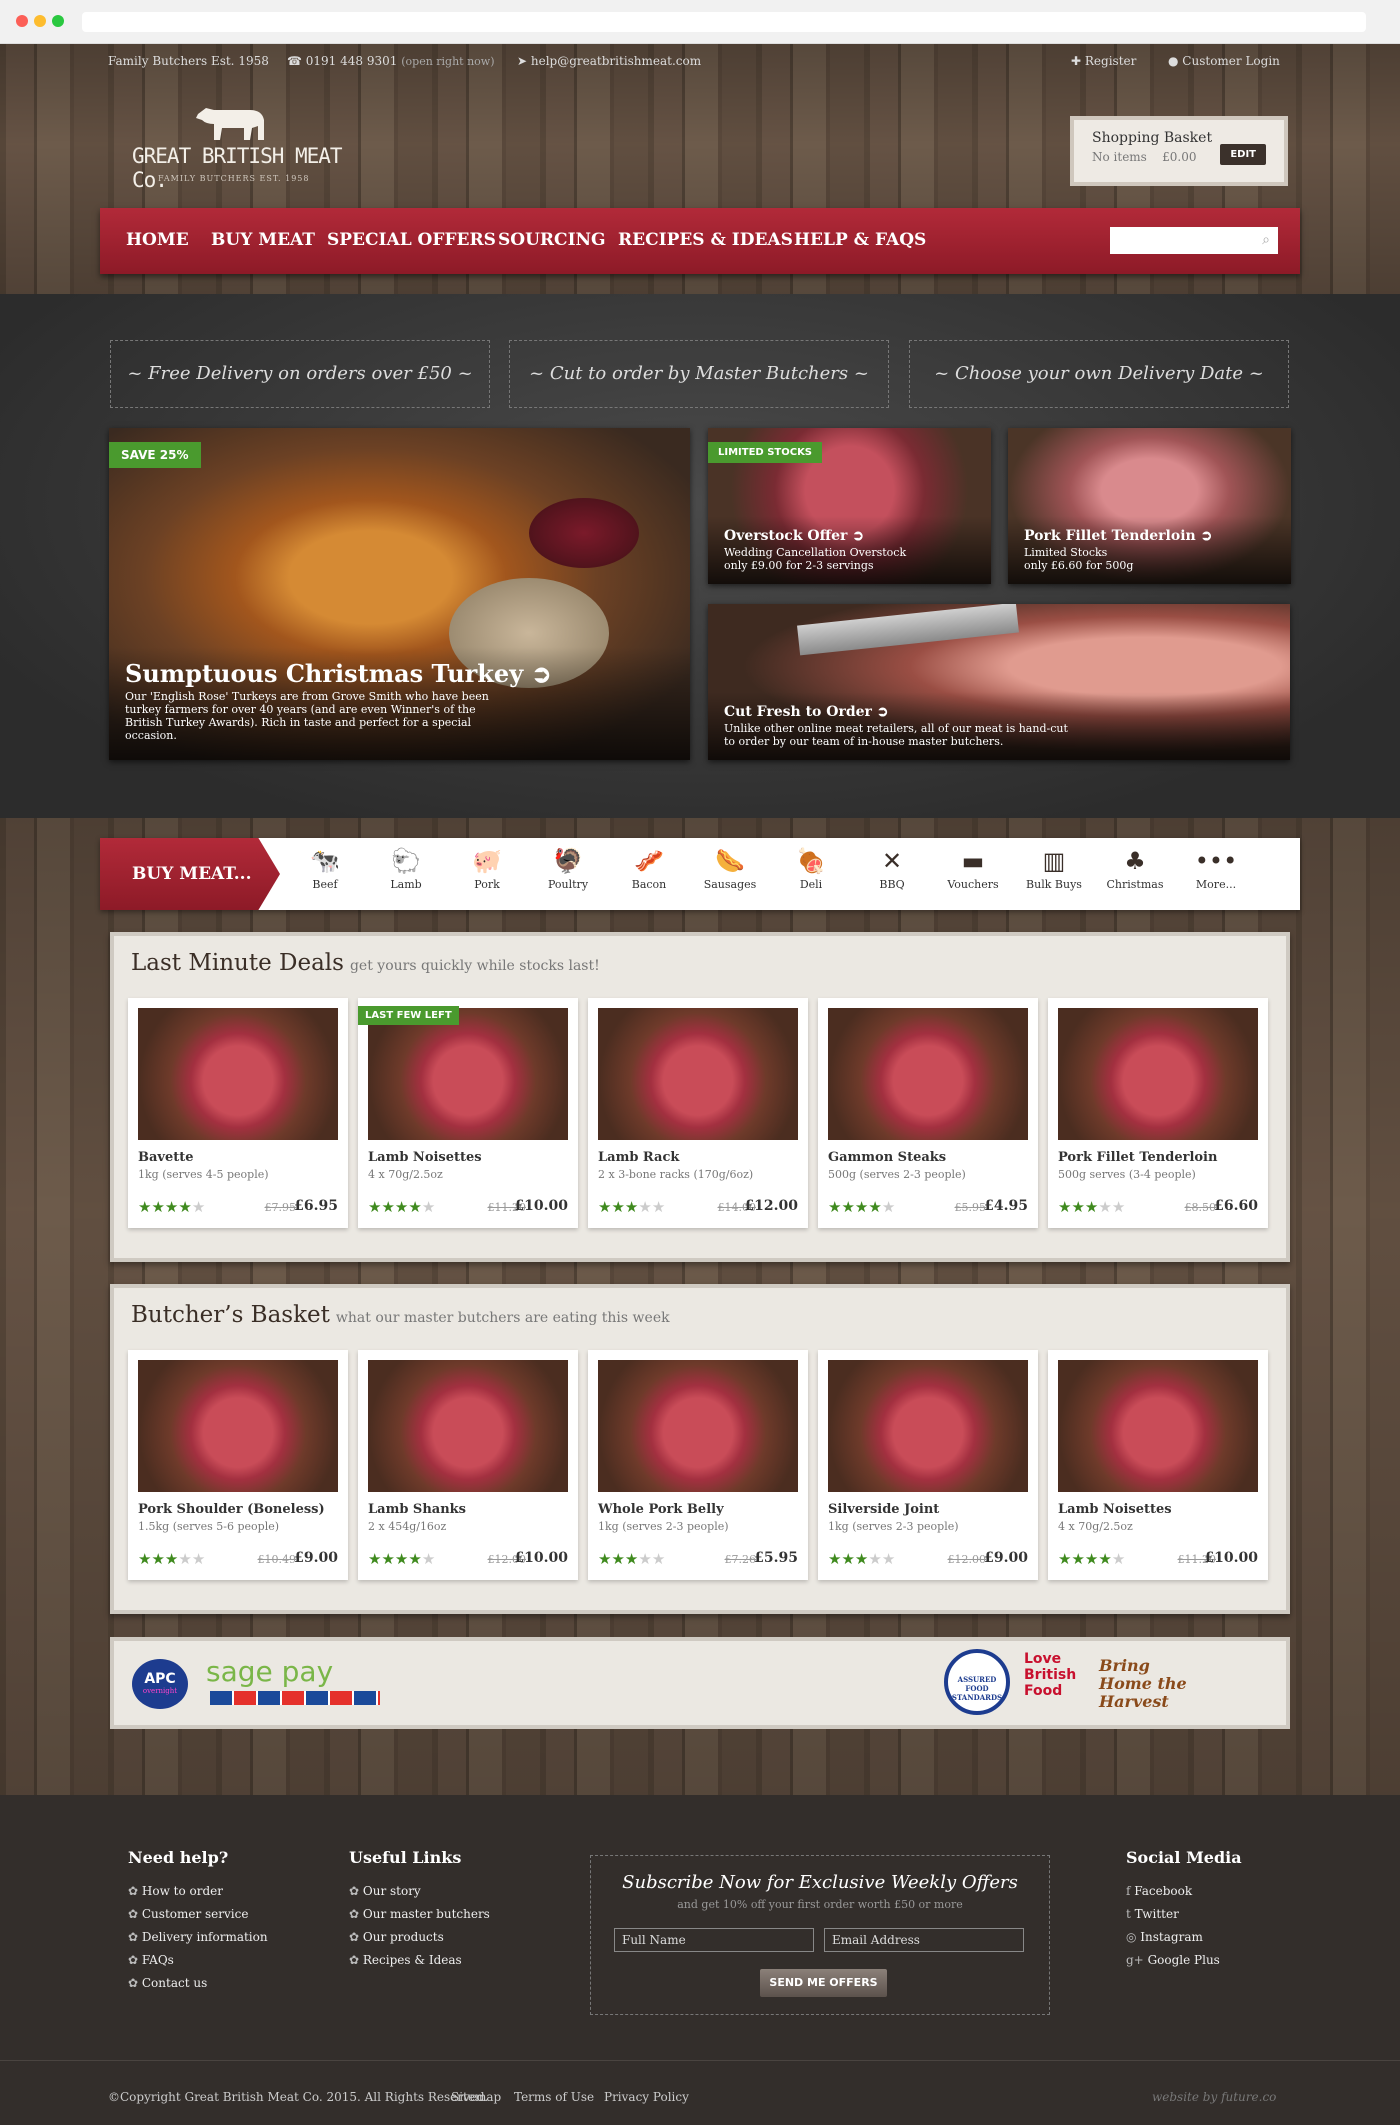  I want to click on category-bulkbuys: ▥ Bulk Buys, so click(1054, 868).